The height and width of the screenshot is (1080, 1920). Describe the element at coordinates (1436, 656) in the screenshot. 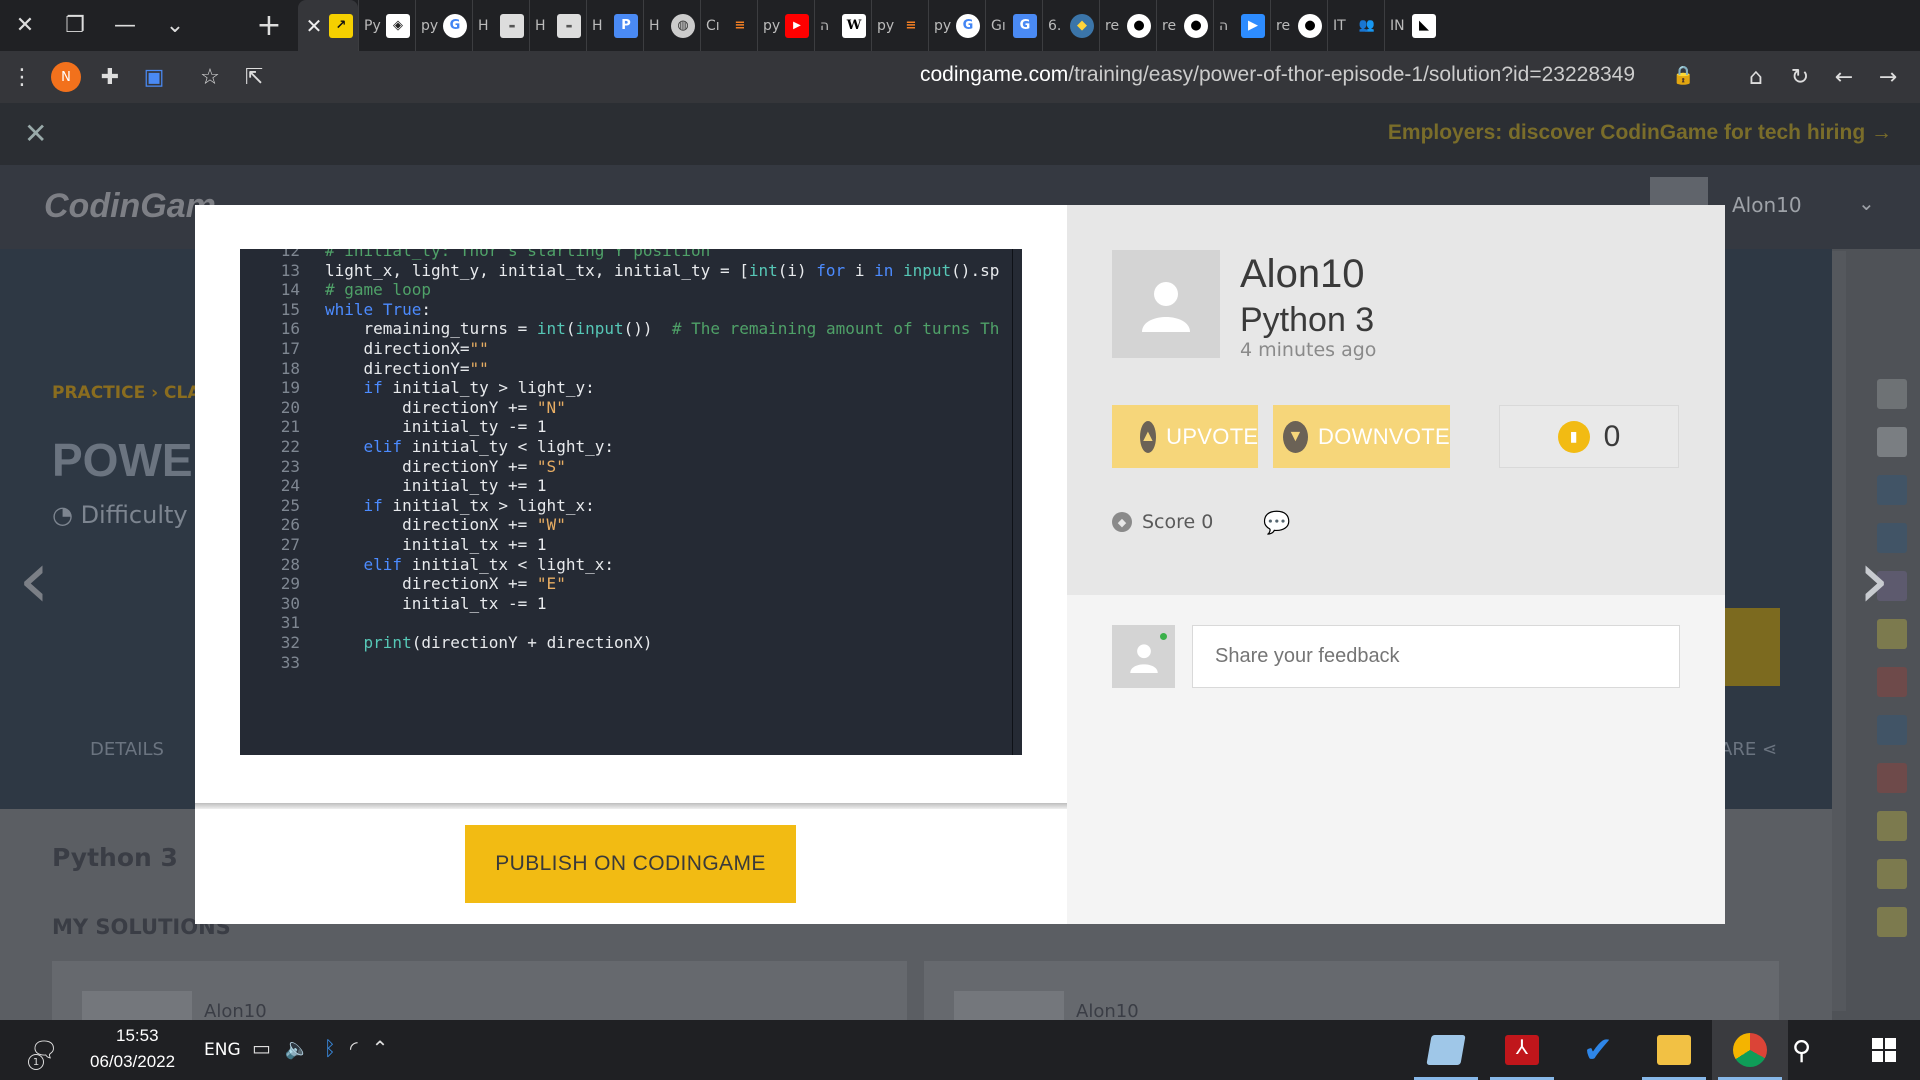

I see `feedback-input` at that location.